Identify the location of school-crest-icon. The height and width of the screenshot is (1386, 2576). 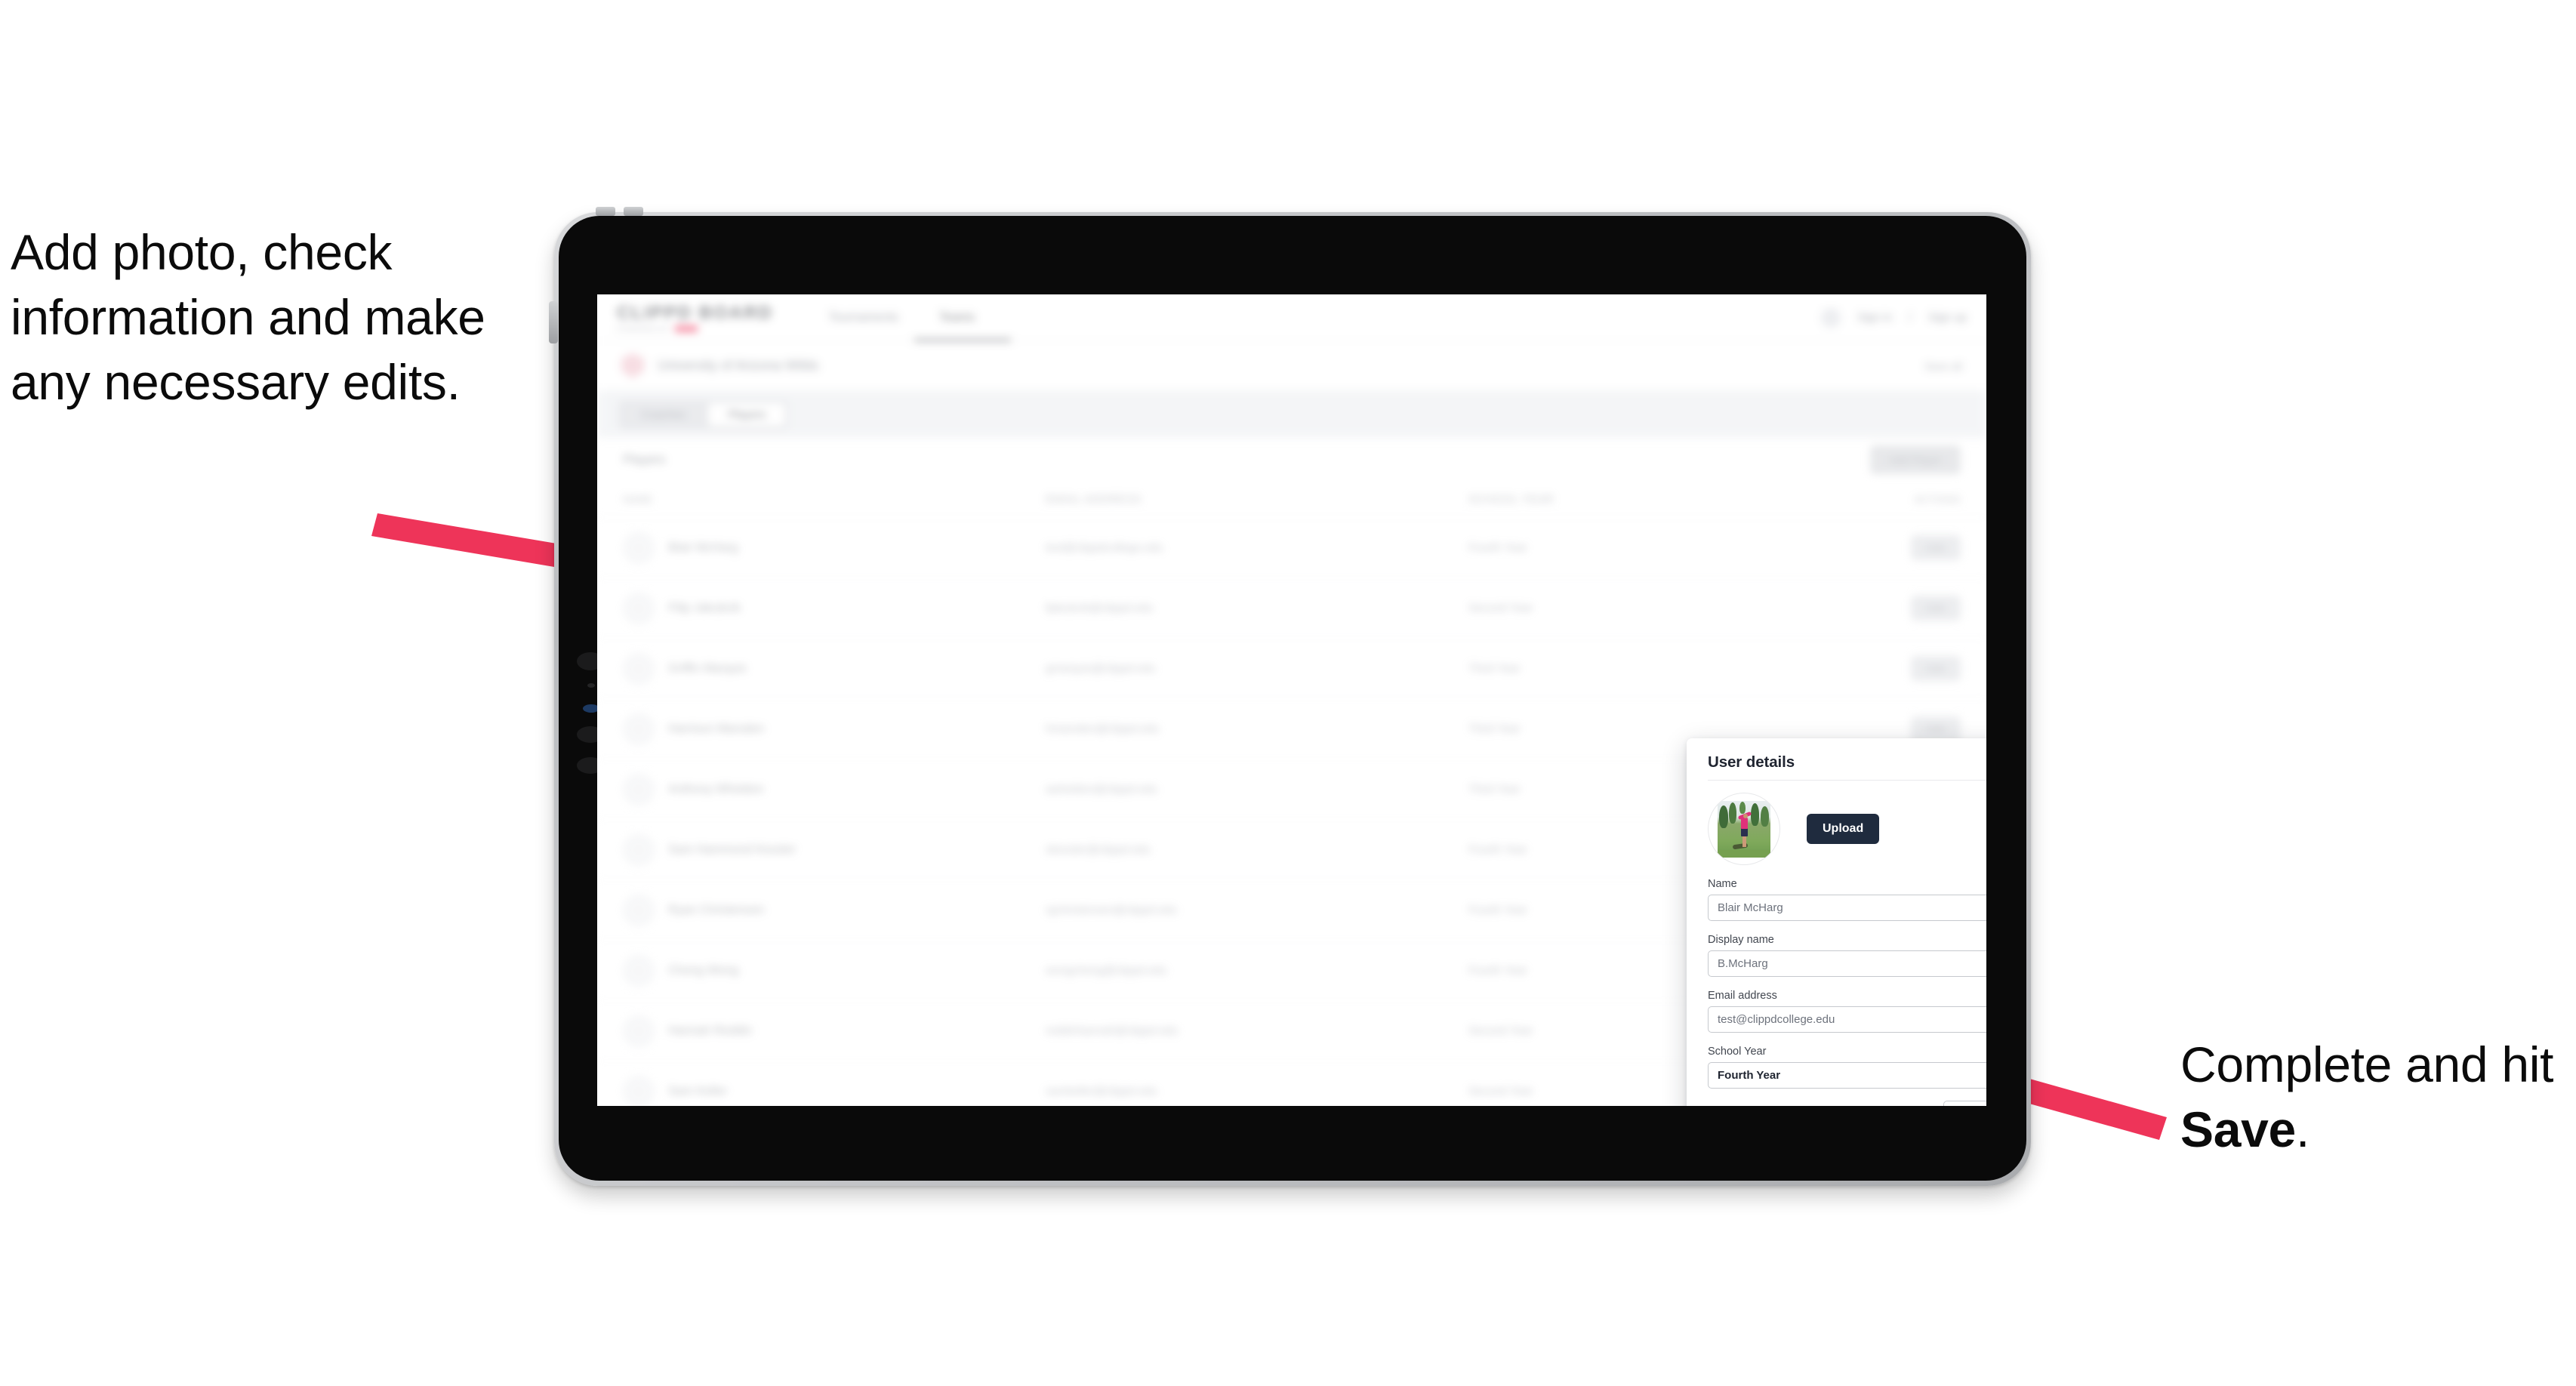
(632, 366).